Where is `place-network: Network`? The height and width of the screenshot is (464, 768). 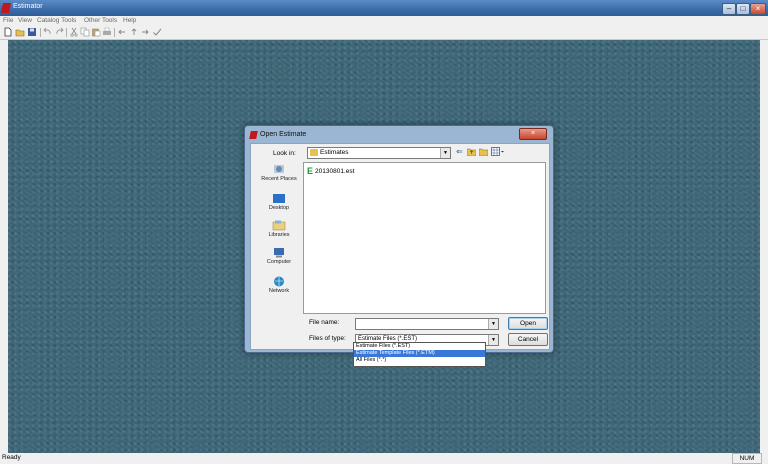 place-network: Network is located at coordinates (279, 285).